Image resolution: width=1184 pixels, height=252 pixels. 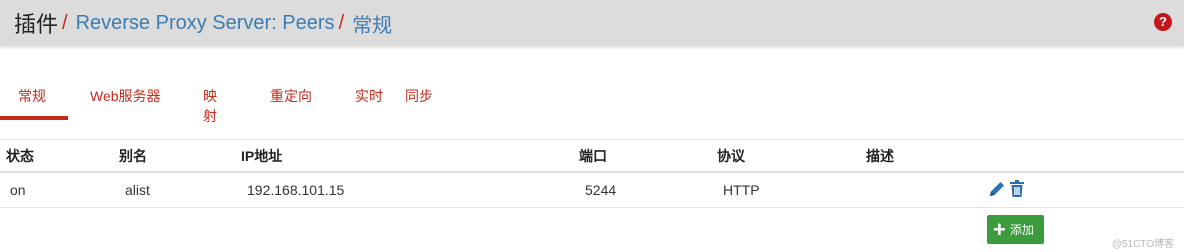 What do you see at coordinates (36, 23) in the screenshot?
I see `breadcrumb-root: 插件` at bounding box center [36, 23].